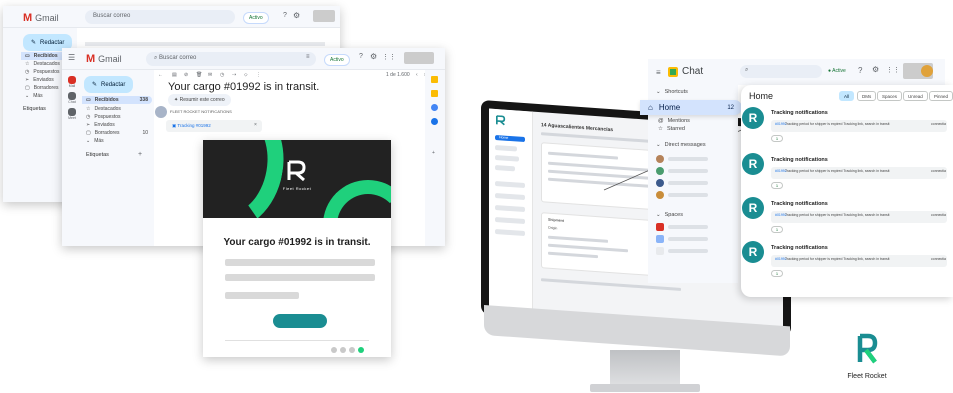  What do you see at coordinates (337, 60) in the screenshot?
I see `gmail-front-status: Activo` at bounding box center [337, 60].